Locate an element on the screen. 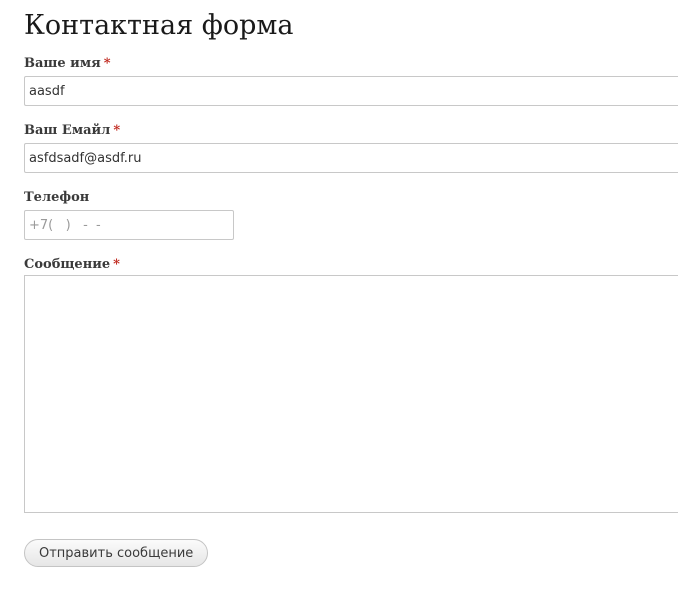 The height and width of the screenshot is (590, 678). message-required-mark: * is located at coordinates (116, 264).